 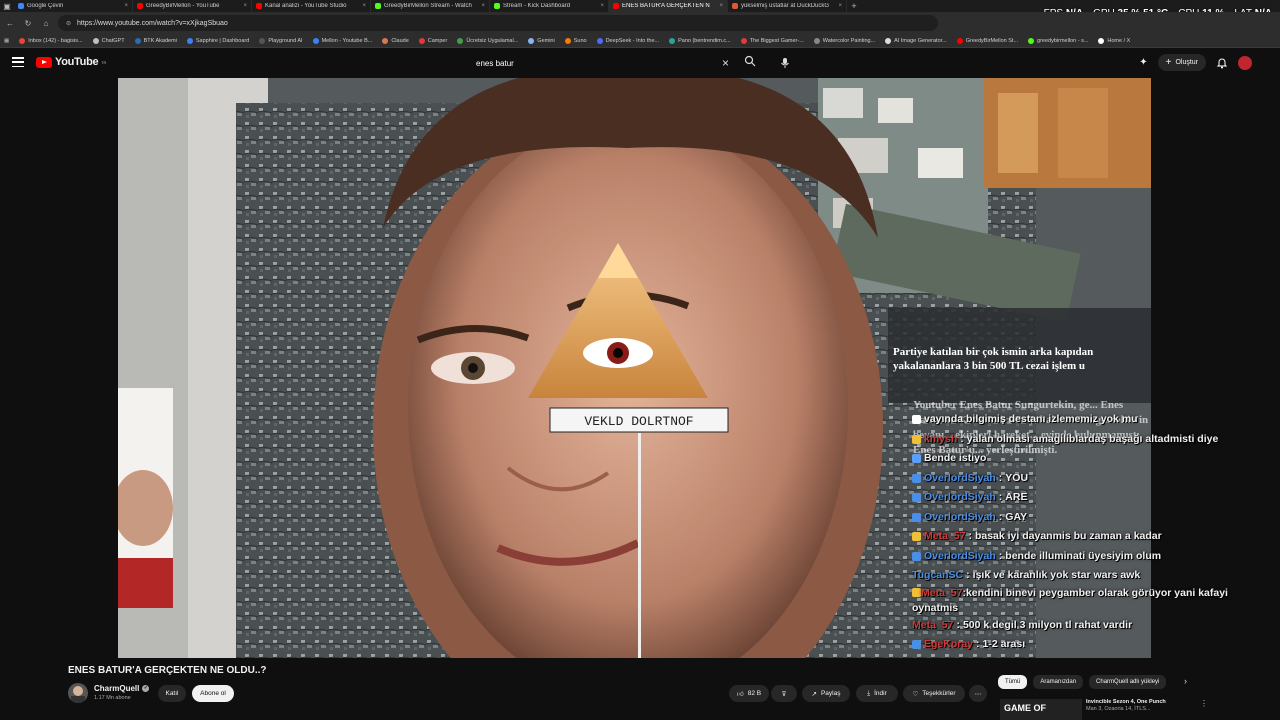 What do you see at coordinates (172, 693) in the screenshot?
I see `join-button: Katıl` at bounding box center [172, 693].